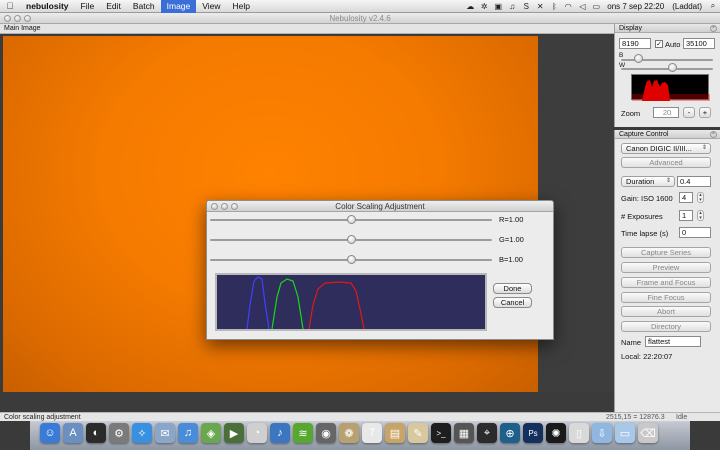 The height and width of the screenshot is (450, 720). Describe the element at coordinates (47, 6) in the screenshot. I see `menu-nebulosity: nebulosity` at that location.